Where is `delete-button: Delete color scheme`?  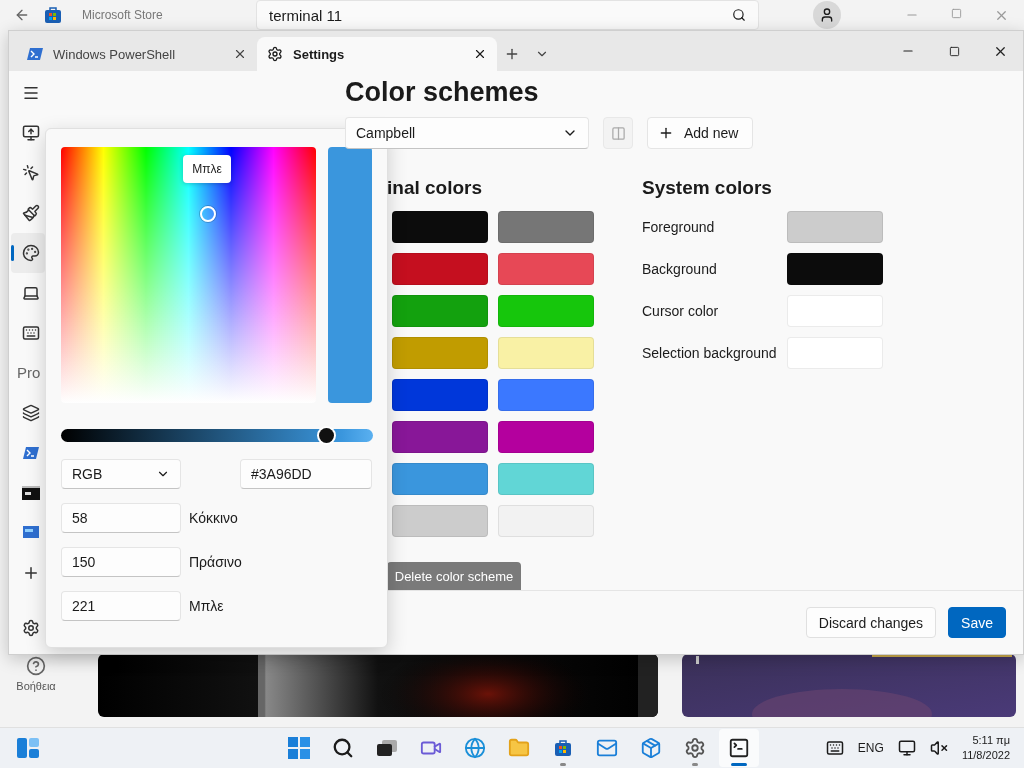 delete-button: Delete color scheme is located at coordinates (454, 576).